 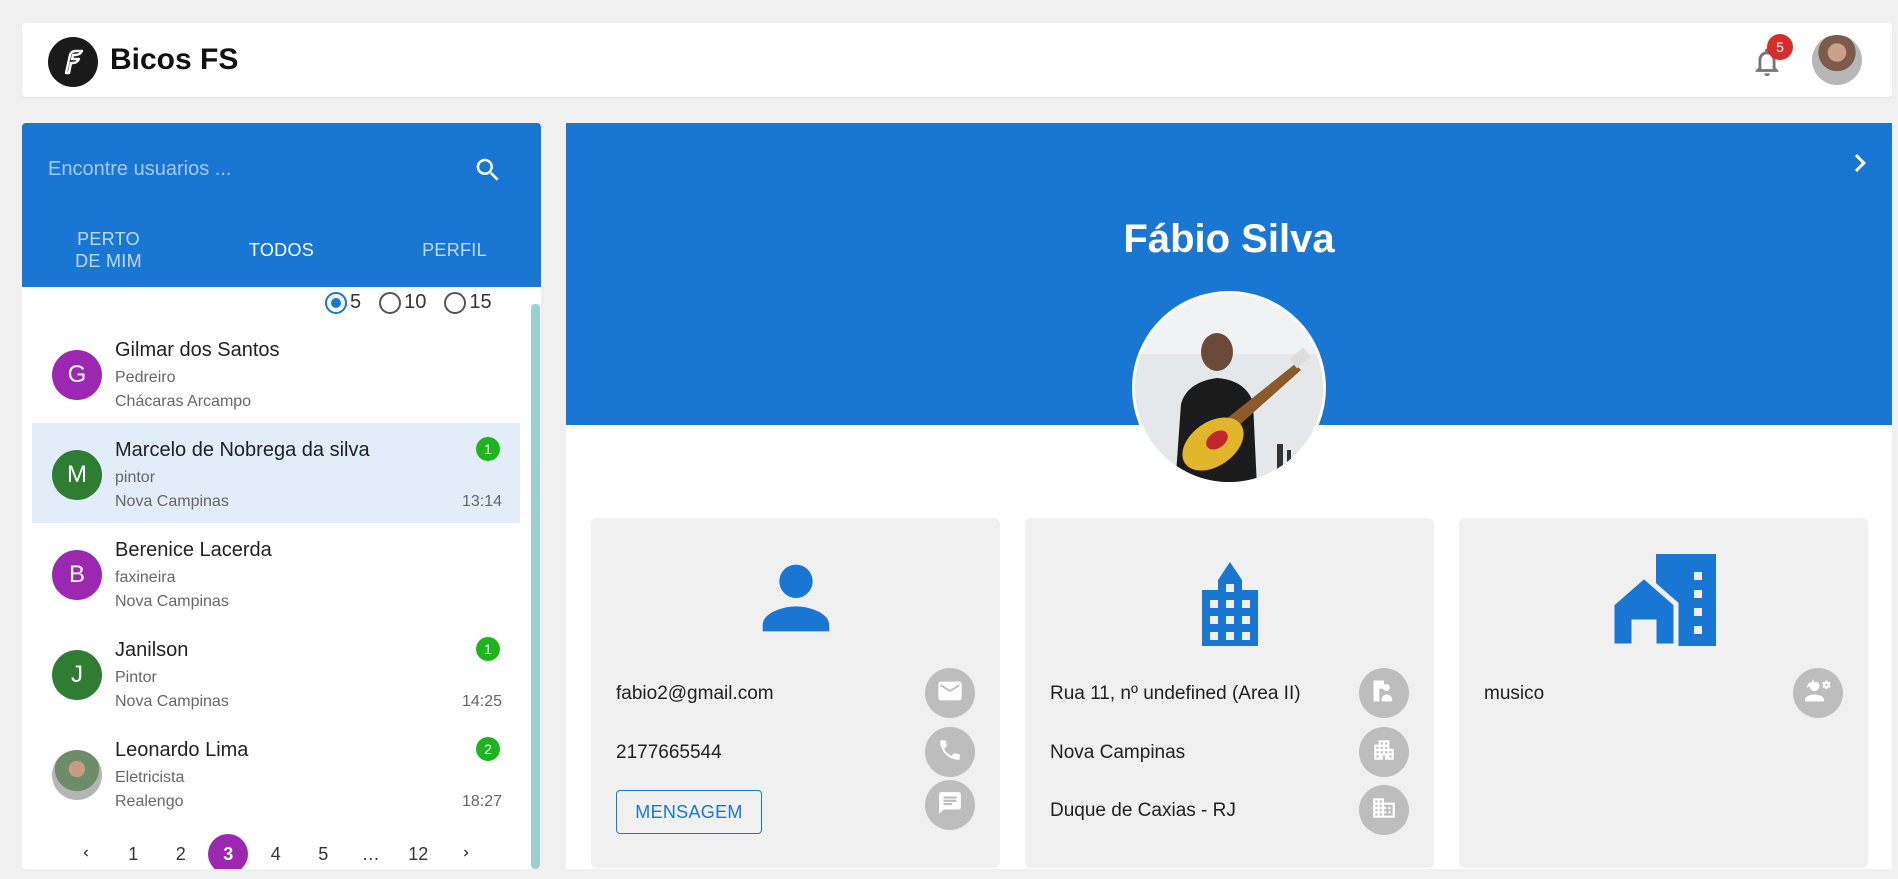 What do you see at coordinates (535, 586) in the screenshot?
I see `list-scrollbar` at bounding box center [535, 586].